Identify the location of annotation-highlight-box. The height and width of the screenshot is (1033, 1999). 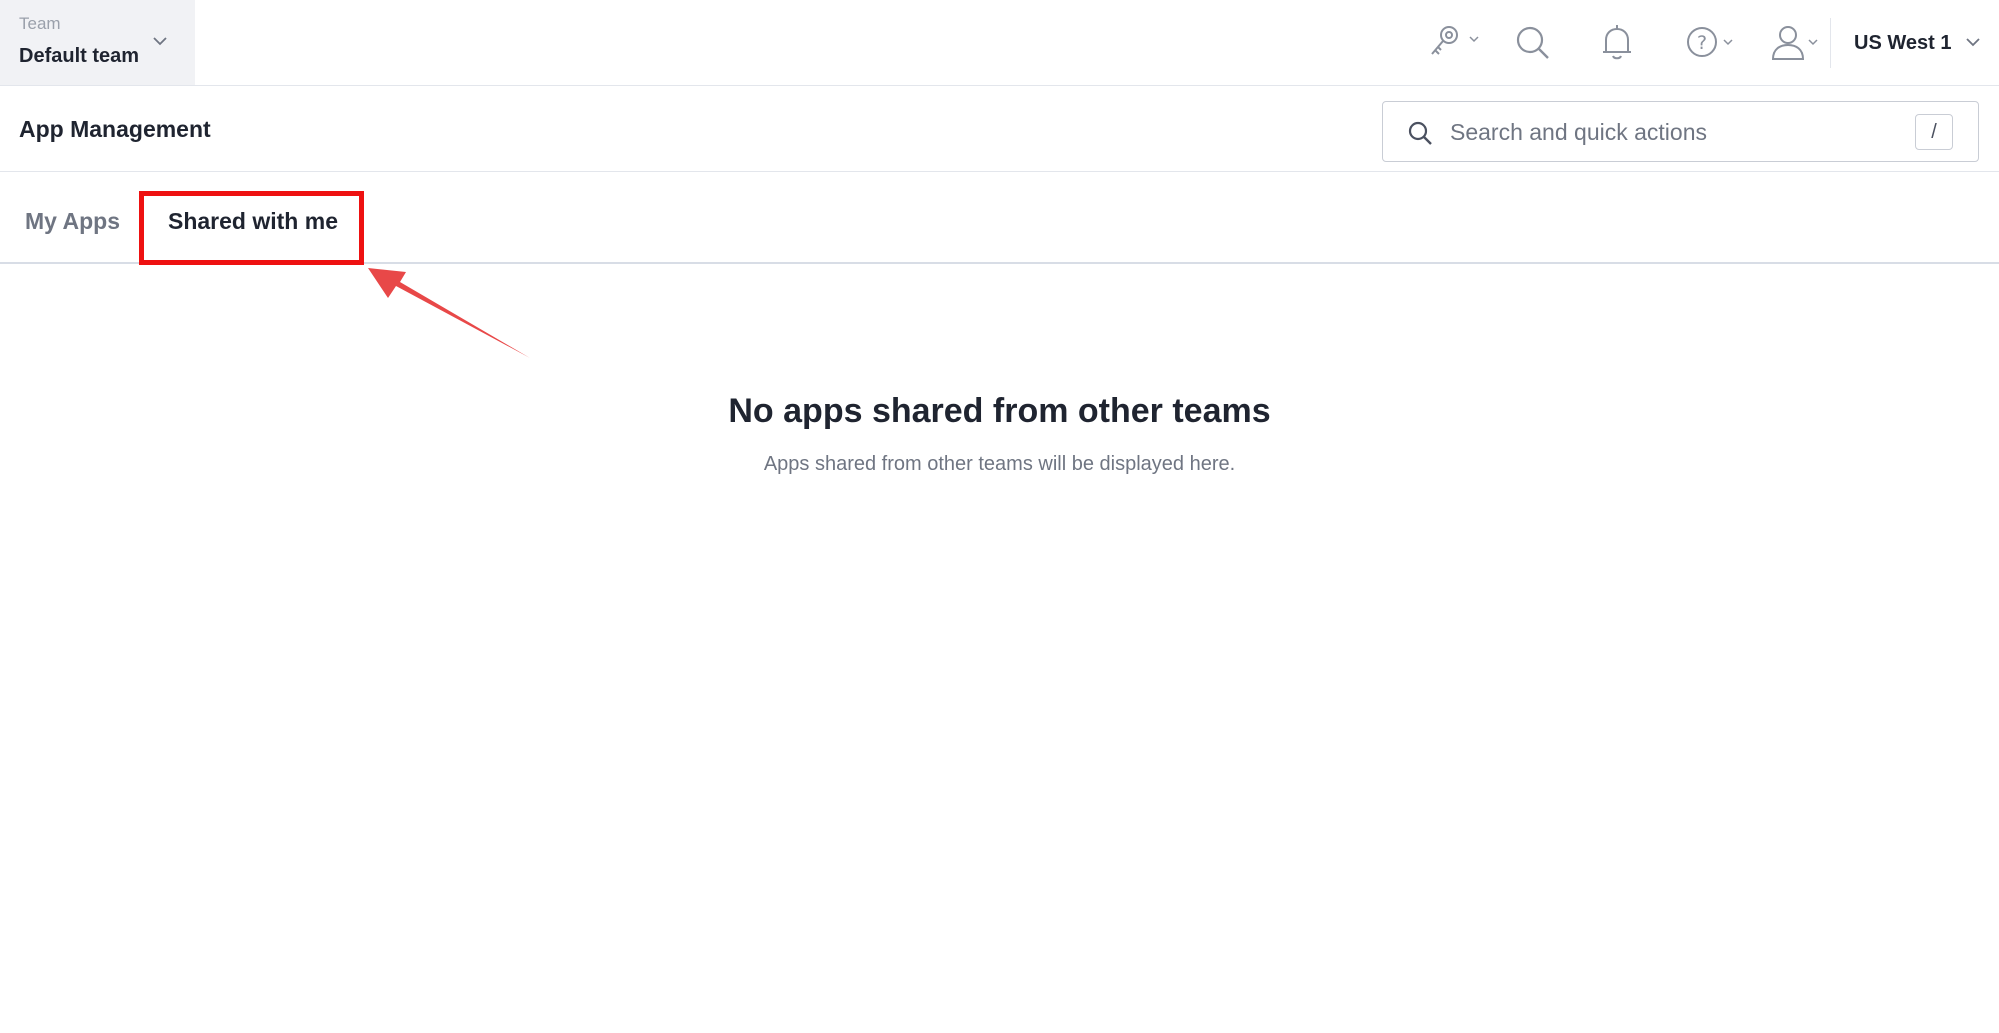
(251, 228).